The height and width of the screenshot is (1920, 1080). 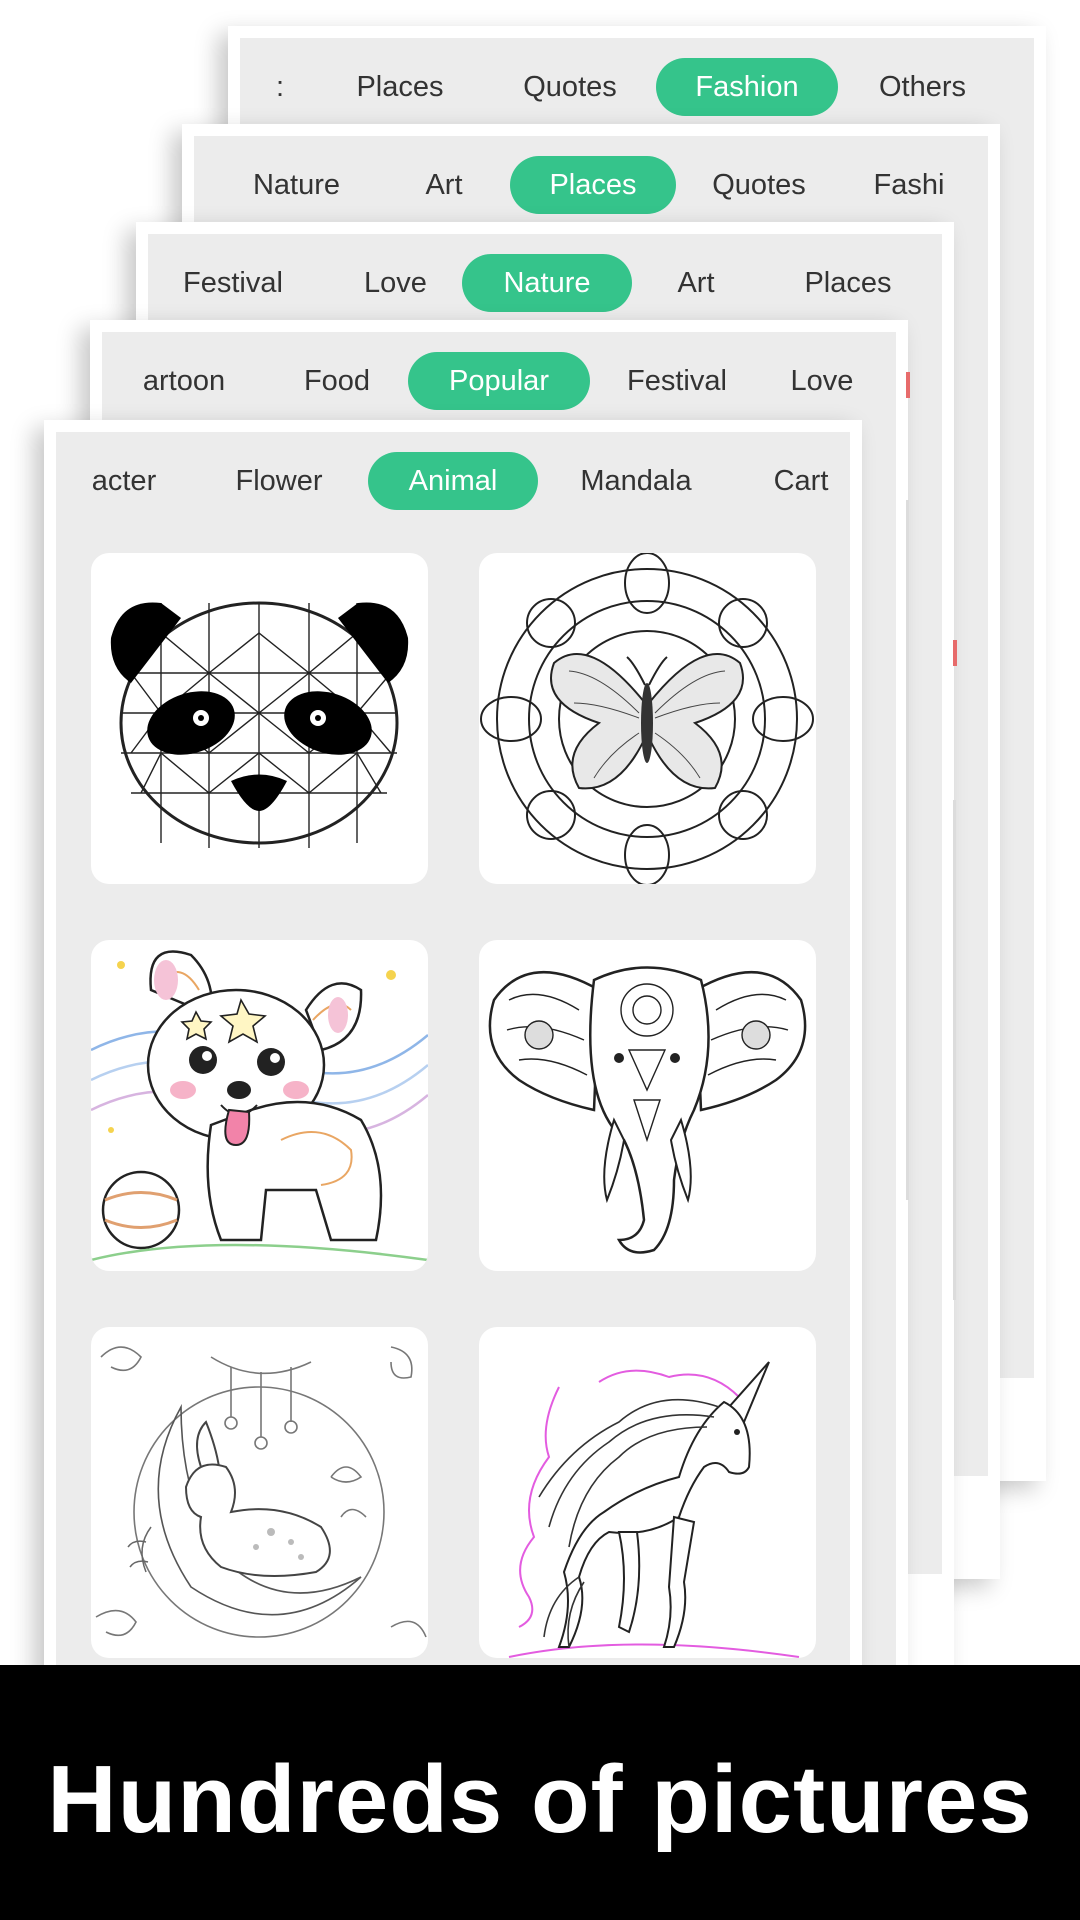 I want to click on picture-thumbnail-elephant, so click(x=647, y=1105).